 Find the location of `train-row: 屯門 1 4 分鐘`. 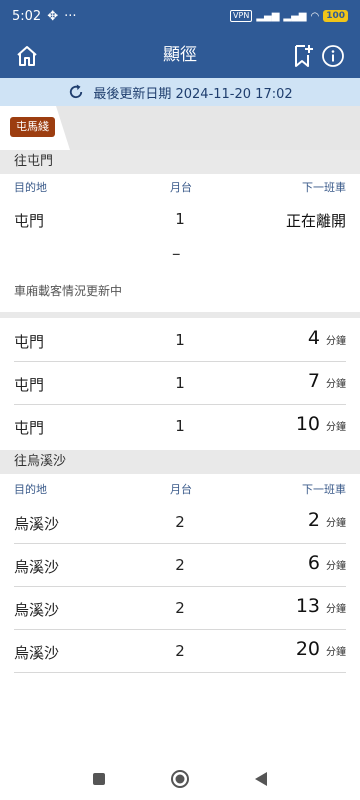

train-row: 屯門 1 4 分鐘 is located at coordinates (180, 340).